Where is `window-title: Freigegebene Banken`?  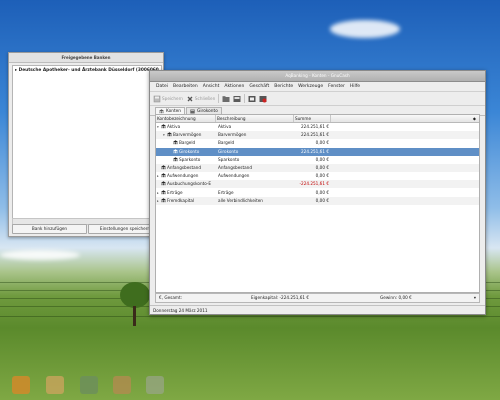
window-title: Freigegebene Banken is located at coordinates (86, 58).